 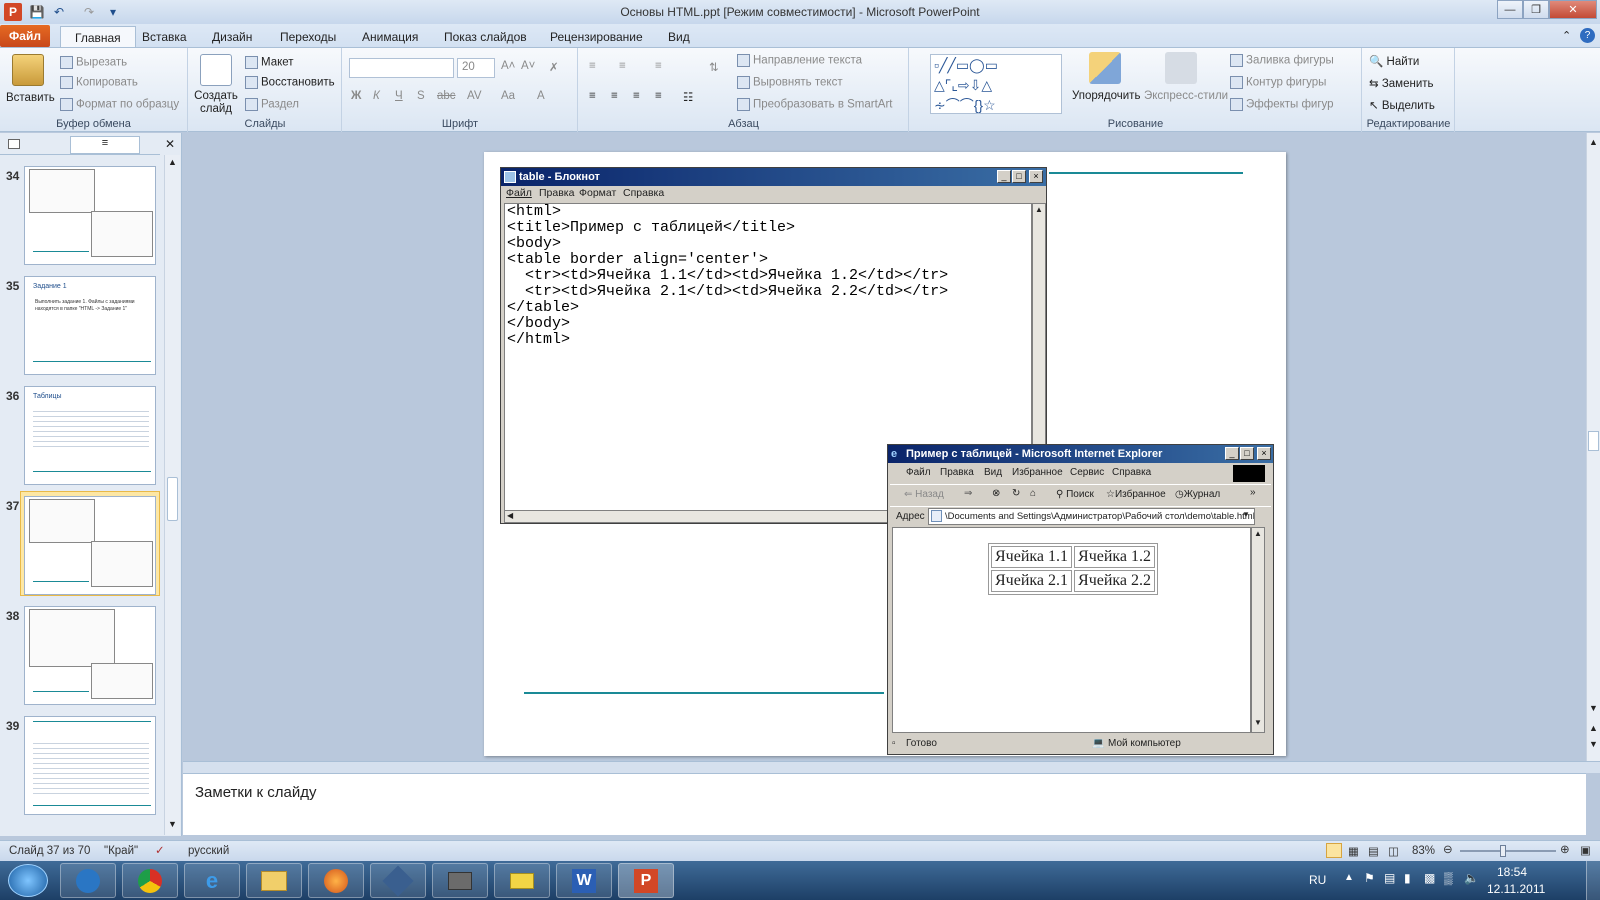 What do you see at coordinates (1471, 878) in the screenshot?
I see `tray-volume-icon: 🔈` at bounding box center [1471, 878].